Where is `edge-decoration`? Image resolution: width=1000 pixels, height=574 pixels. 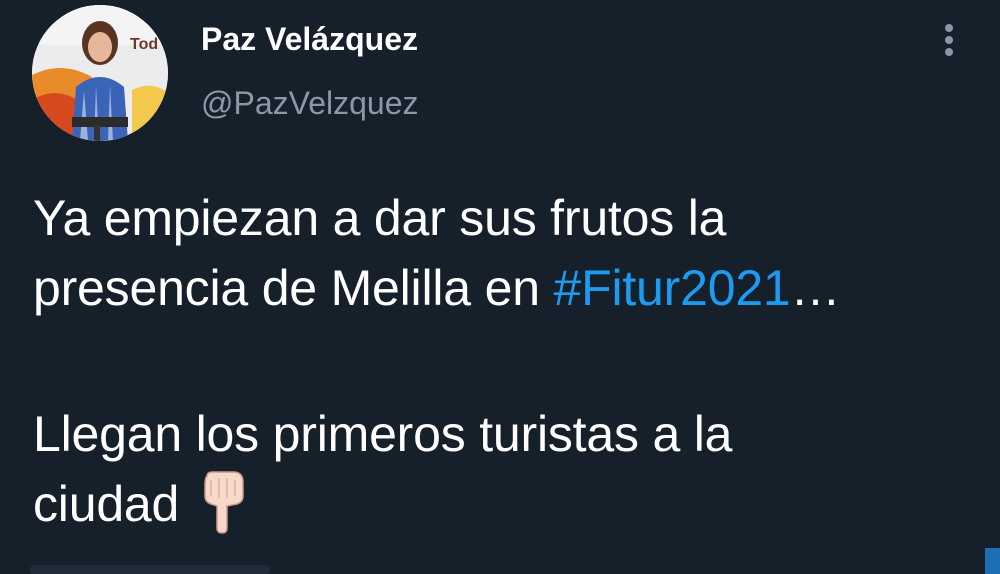
edge-decoration is located at coordinates (992, 561).